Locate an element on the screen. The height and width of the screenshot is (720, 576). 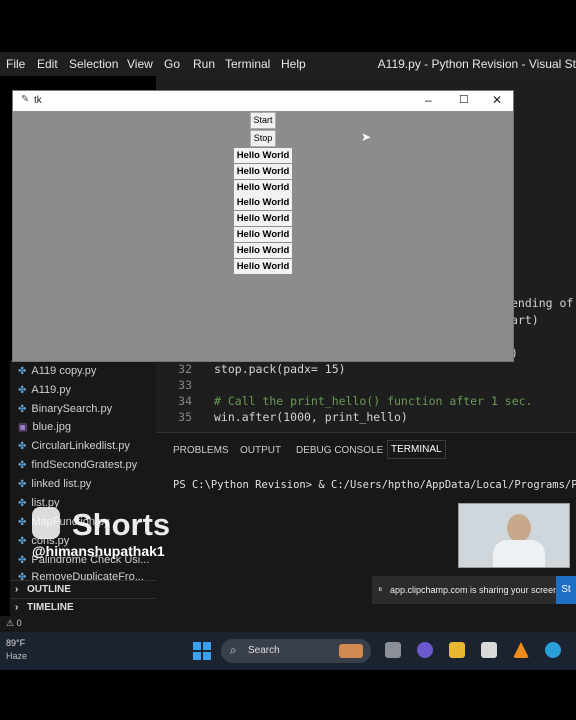
menu-view: View is located at coordinates (140, 64).